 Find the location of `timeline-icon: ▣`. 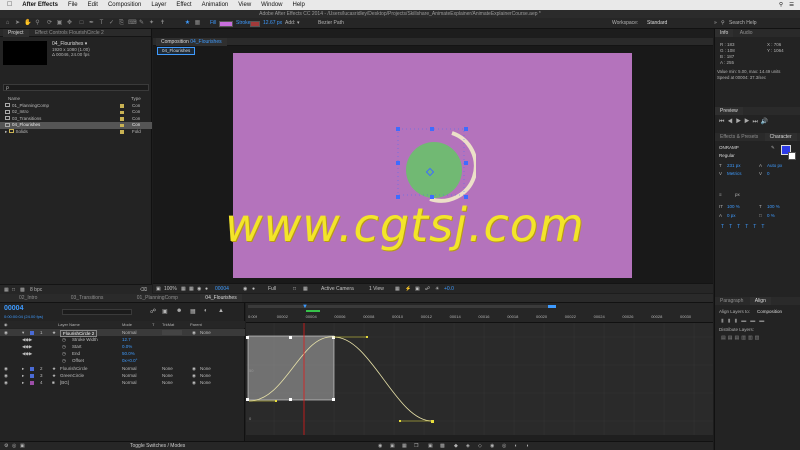

timeline-icon: ▣ is located at coordinates (417, 289).